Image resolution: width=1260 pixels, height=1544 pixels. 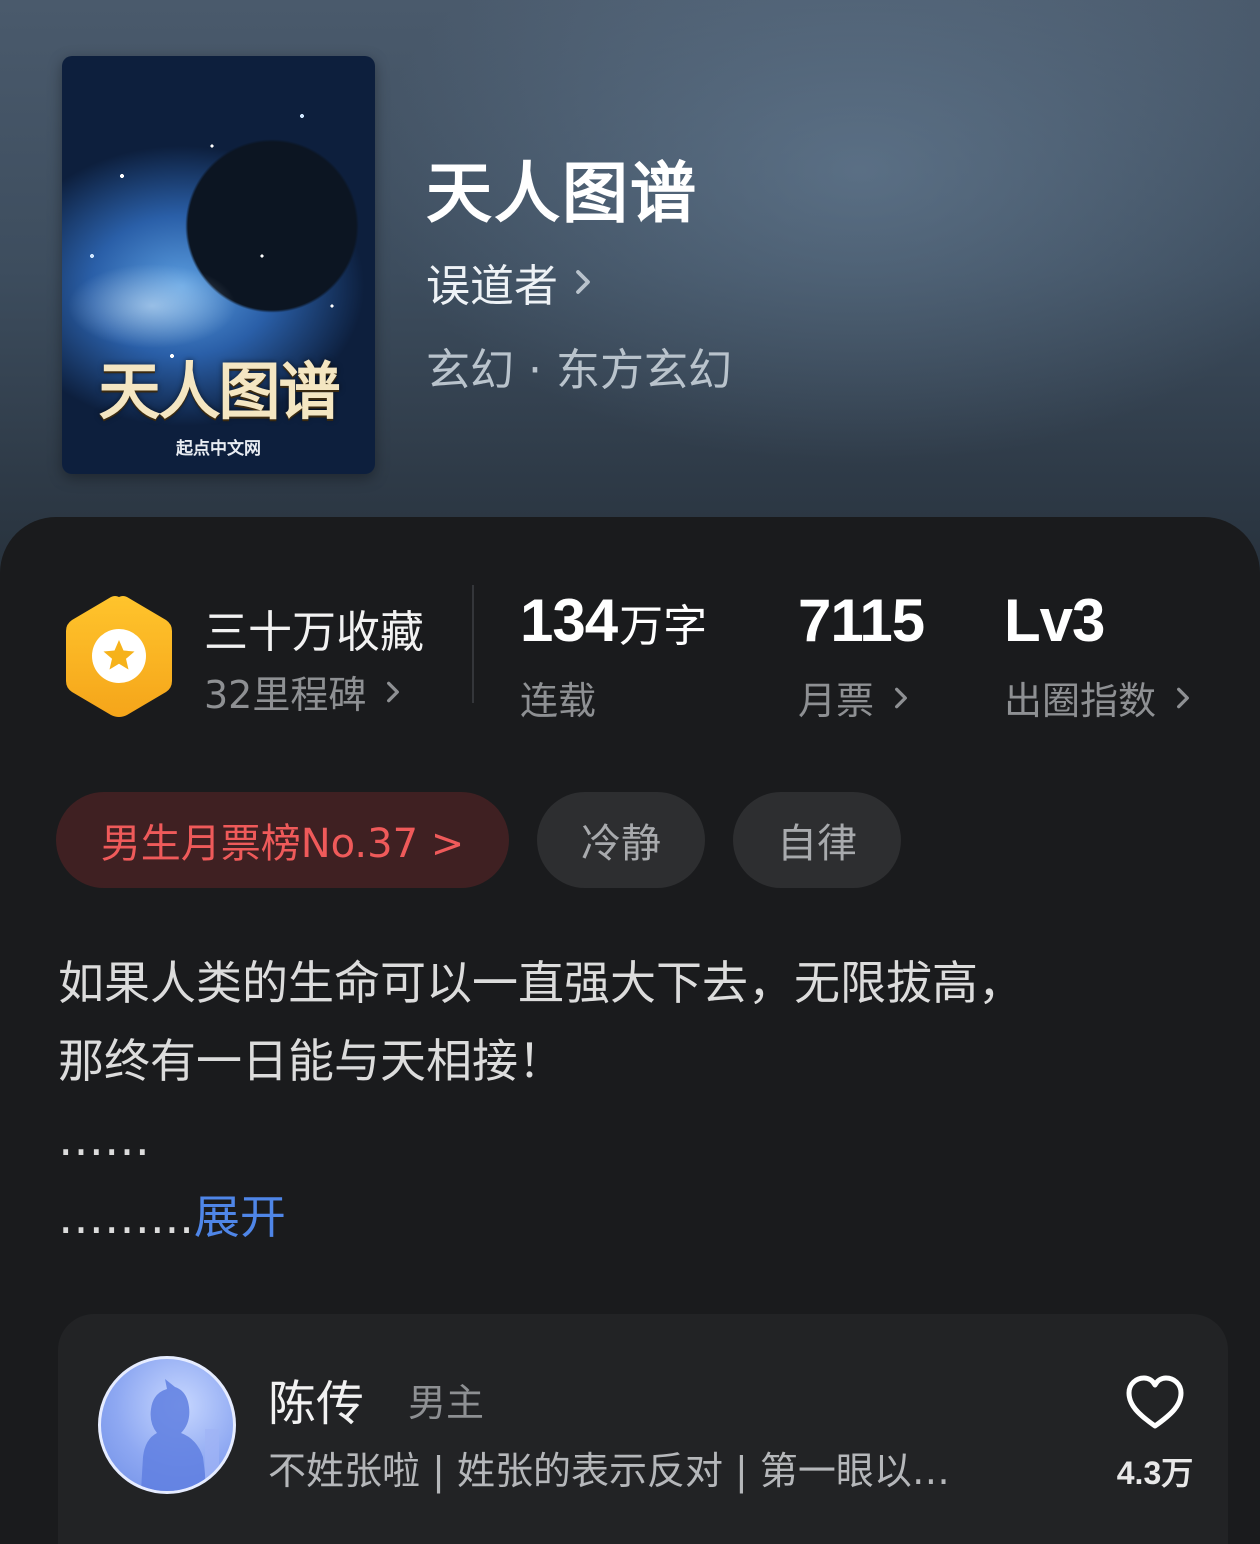 I want to click on cover-title: 天人图谱, so click(x=219, y=391).